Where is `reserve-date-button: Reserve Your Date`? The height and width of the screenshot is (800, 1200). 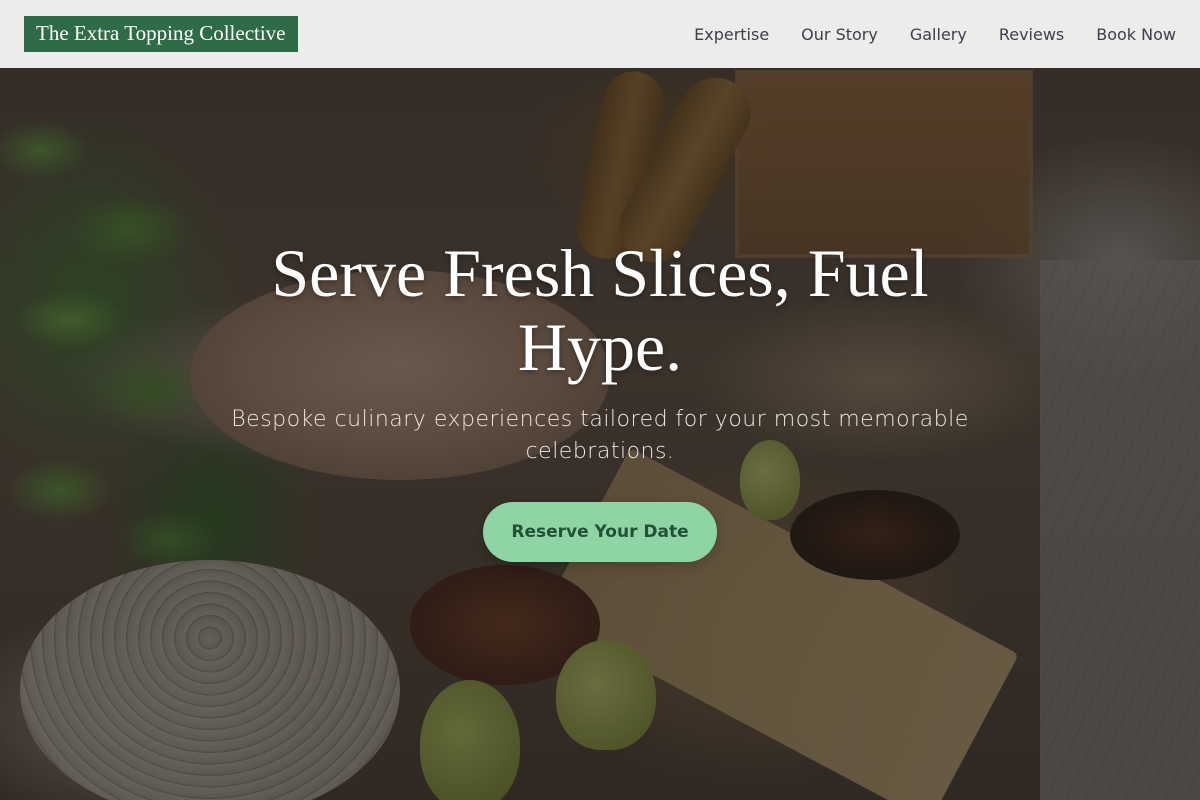
reserve-date-button: Reserve Your Date is located at coordinates (600, 532).